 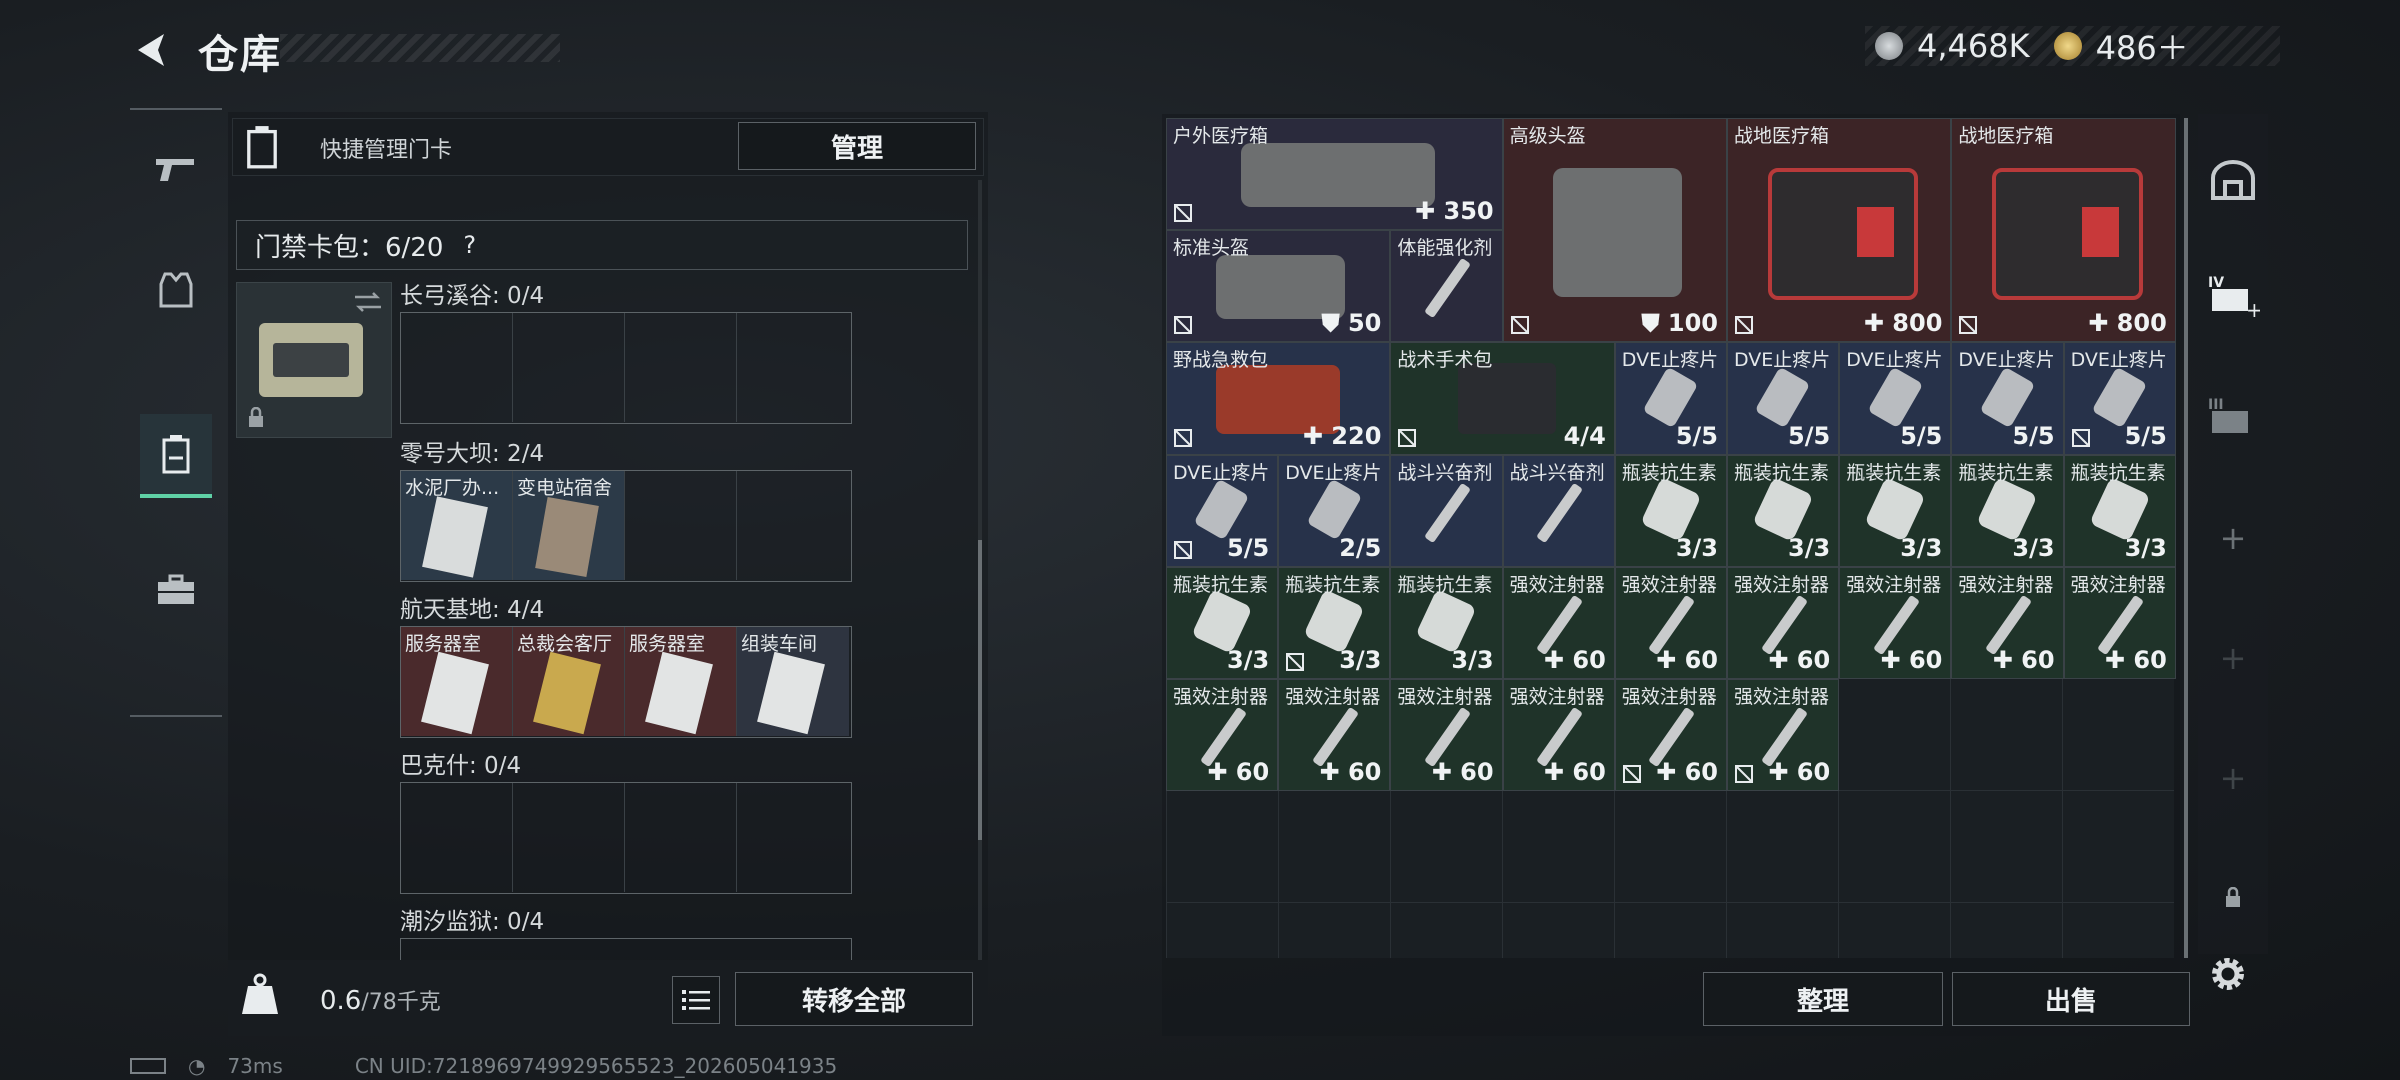 What do you see at coordinates (980, 690) in the screenshot?
I see `scrollbar-thumb` at bounding box center [980, 690].